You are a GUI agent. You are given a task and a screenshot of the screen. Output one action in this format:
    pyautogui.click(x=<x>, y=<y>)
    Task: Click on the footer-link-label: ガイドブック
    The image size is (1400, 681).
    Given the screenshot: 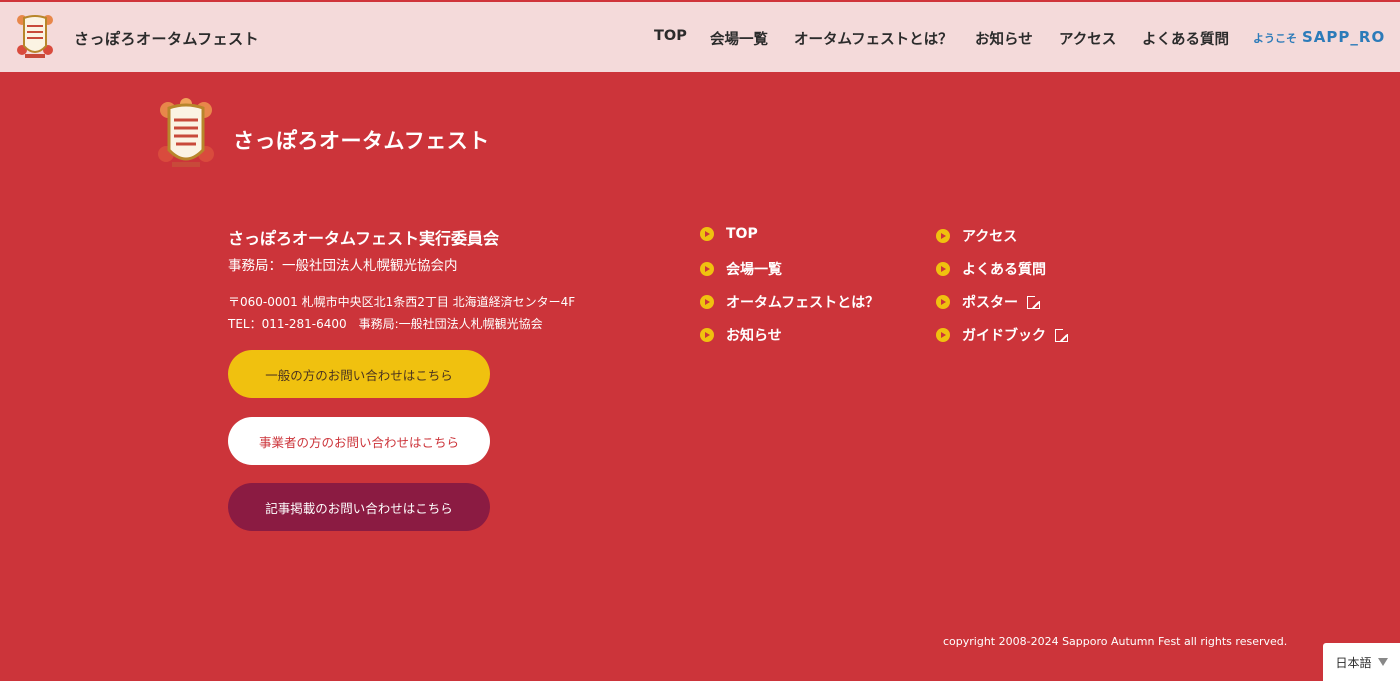 What is the action you would take?
    pyautogui.click(x=1004, y=336)
    